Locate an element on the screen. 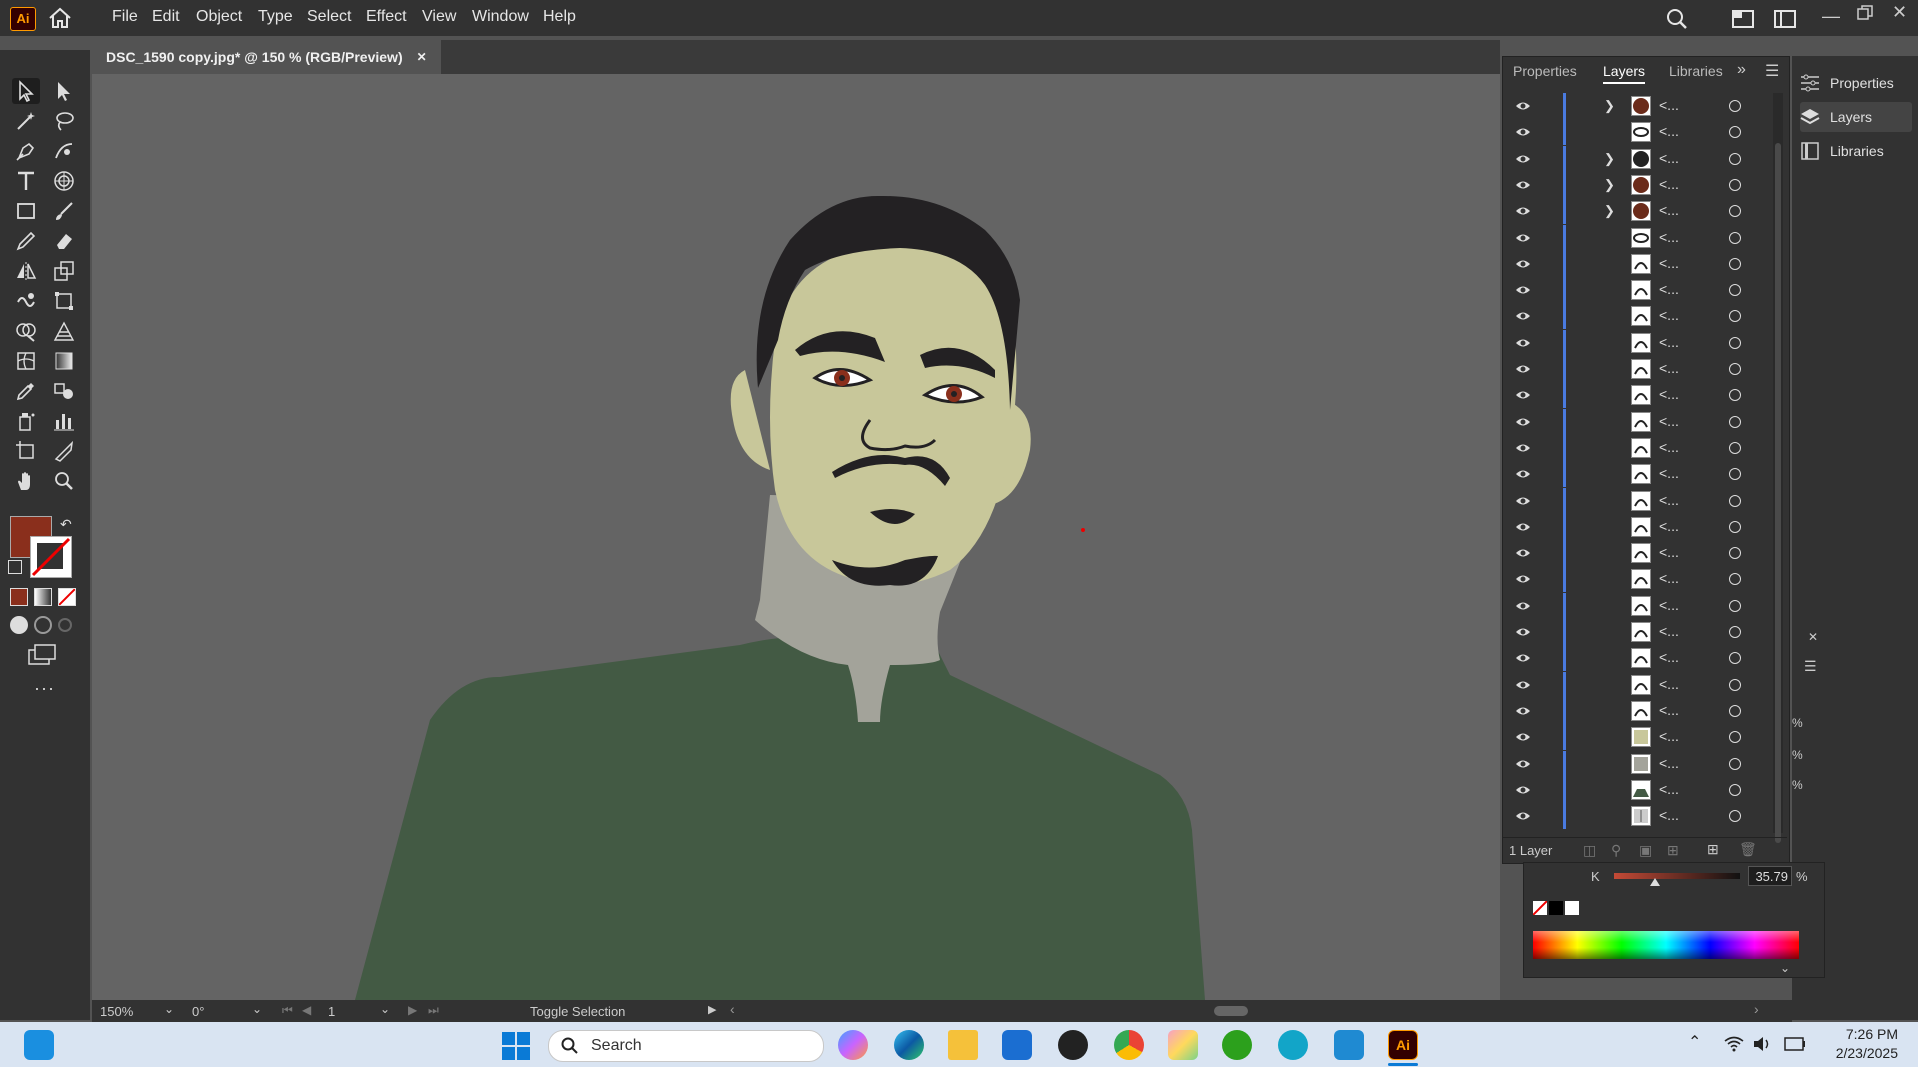  locate-object-icon: ⚲ is located at coordinates (1616, 850).